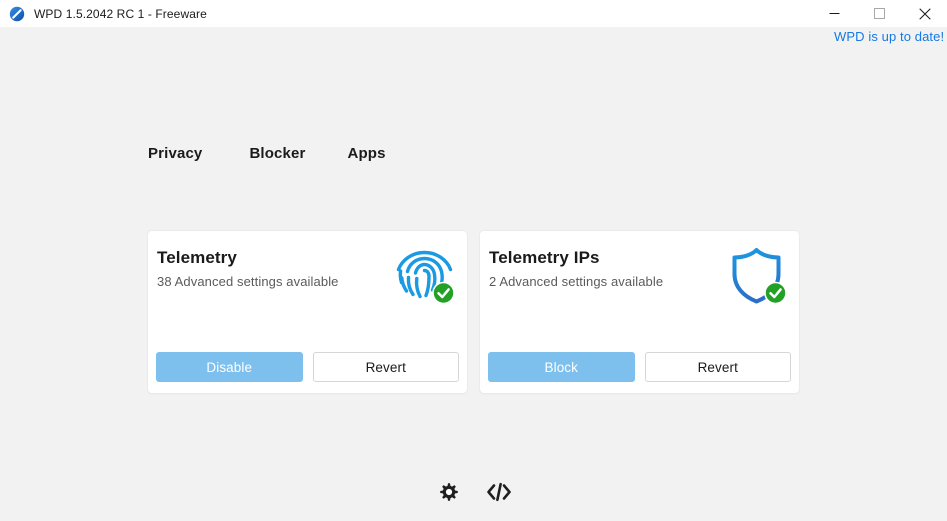 Image resolution: width=947 pixels, height=521 pixels. I want to click on code-brackets-icon, so click(499, 492).